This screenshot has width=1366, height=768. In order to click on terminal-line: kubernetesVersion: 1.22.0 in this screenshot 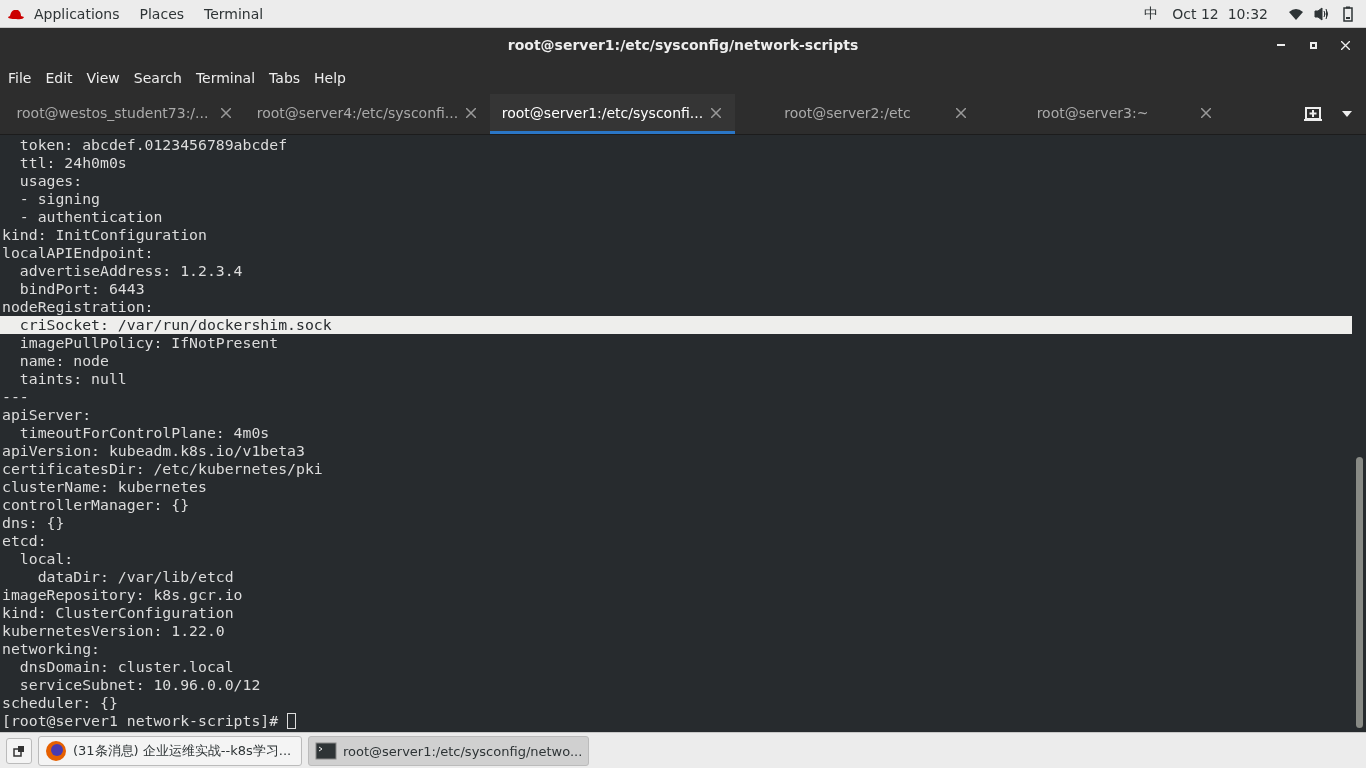, I will do `click(113, 631)`.